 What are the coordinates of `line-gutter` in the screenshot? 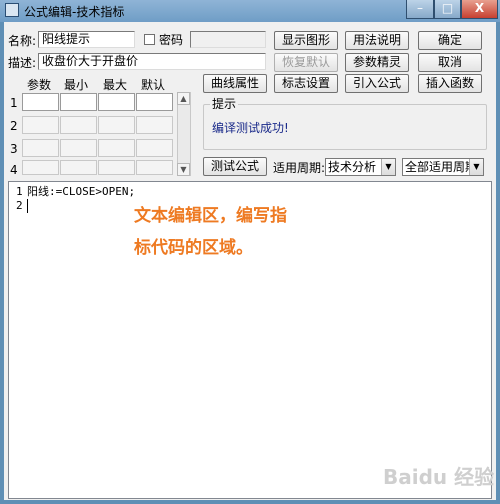 It's located at (17, 340).